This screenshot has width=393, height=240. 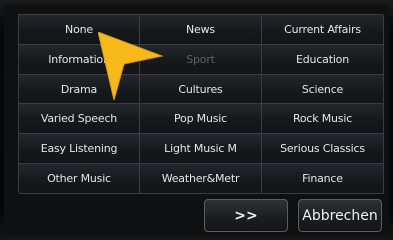 What do you see at coordinates (323, 149) in the screenshot?
I see `genre-serious-classics-button: Serious Classics` at bounding box center [323, 149].